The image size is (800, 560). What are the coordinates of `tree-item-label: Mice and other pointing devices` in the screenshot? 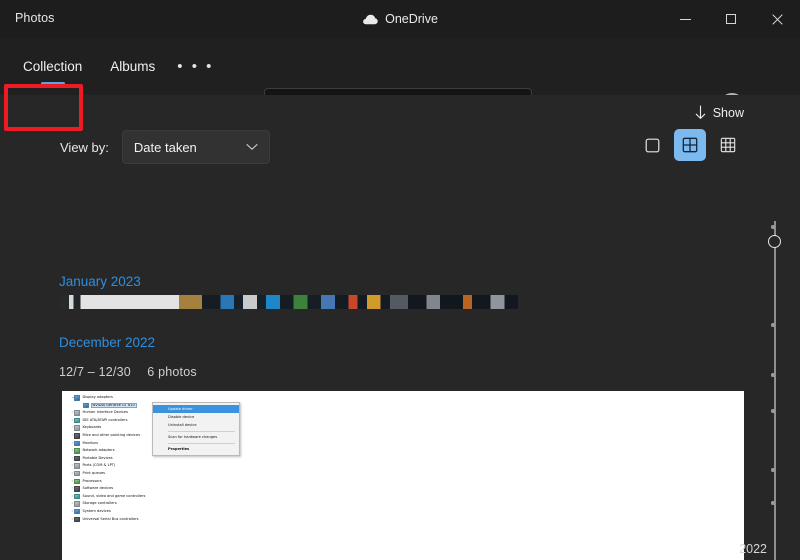 It's located at (111, 434).